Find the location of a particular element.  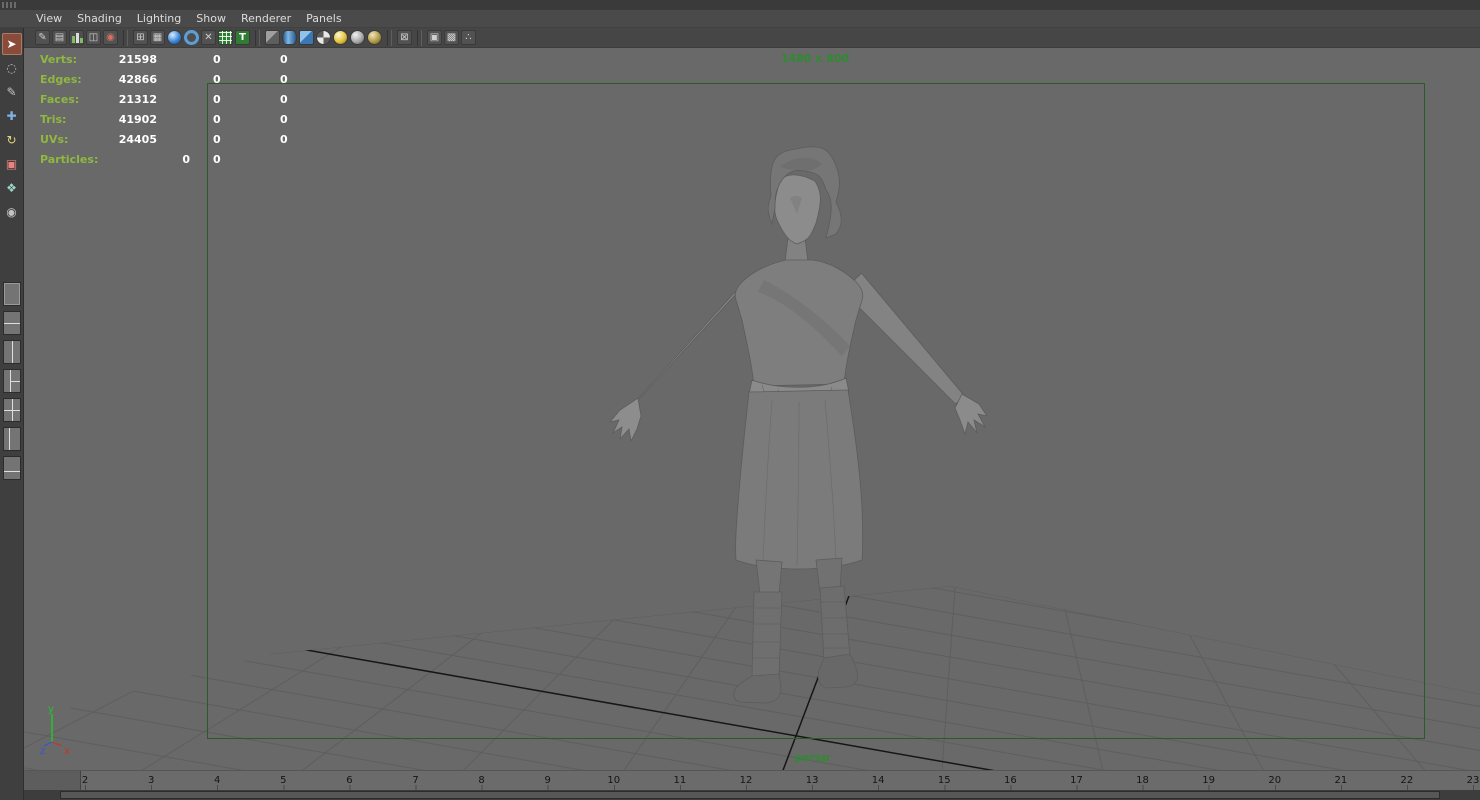

safe-title-icon: ◫ is located at coordinates (93, 37).